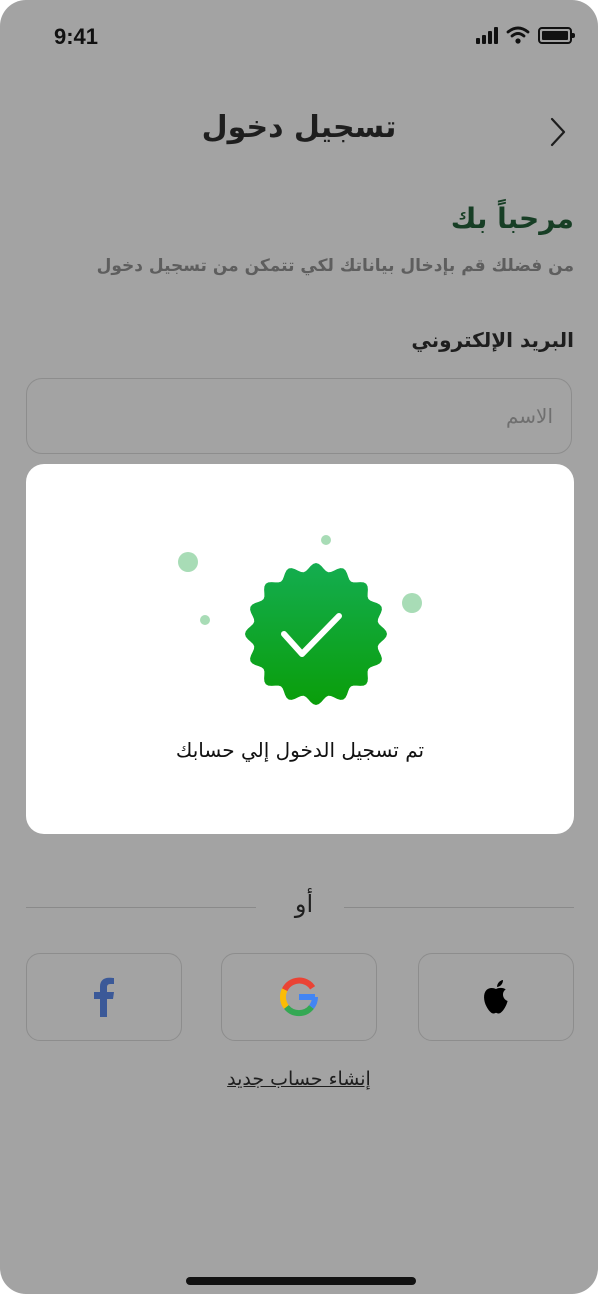 The width and height of the screenshot is (598, 1294). Describe the element at coordinates (304, 904) in the screenshot. I see `or-label: أو` at that location.